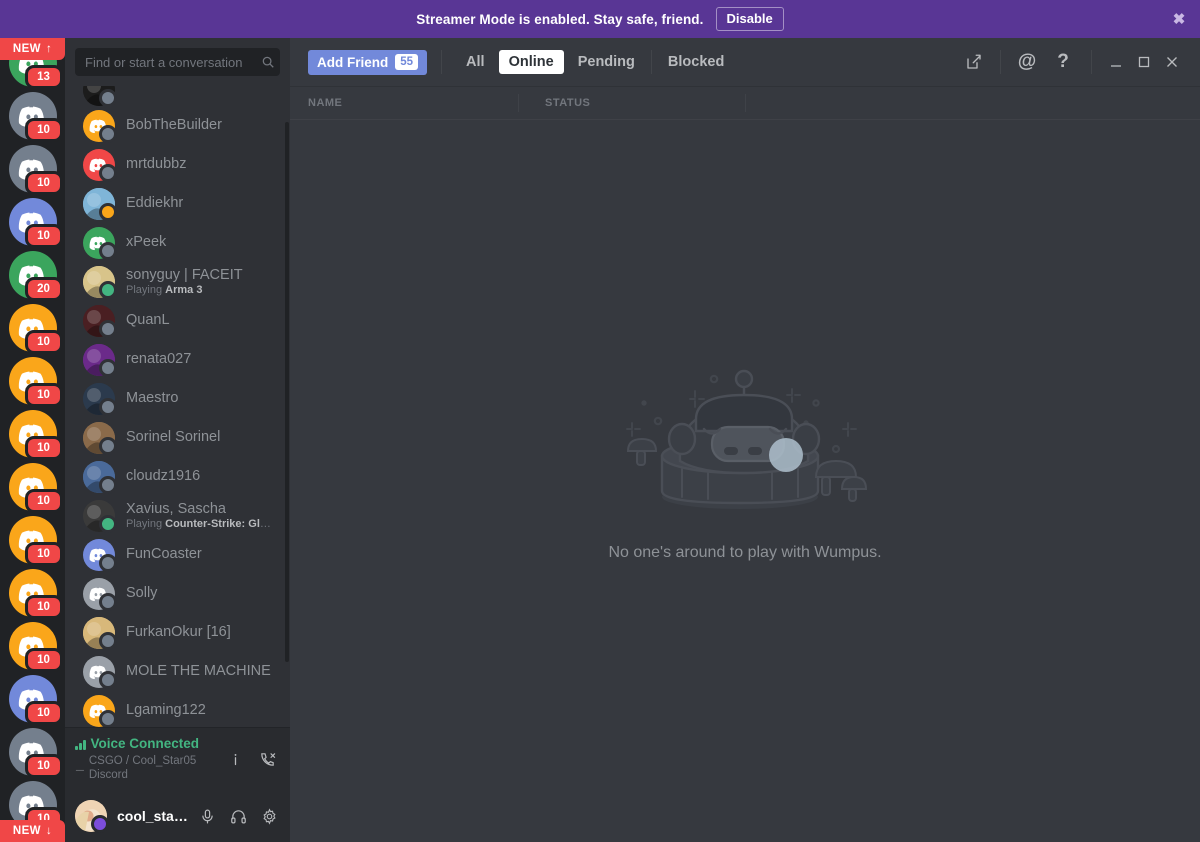 This screenshot has height=842, width=1200. I want to click on microphone-icon, so click(207, 816).